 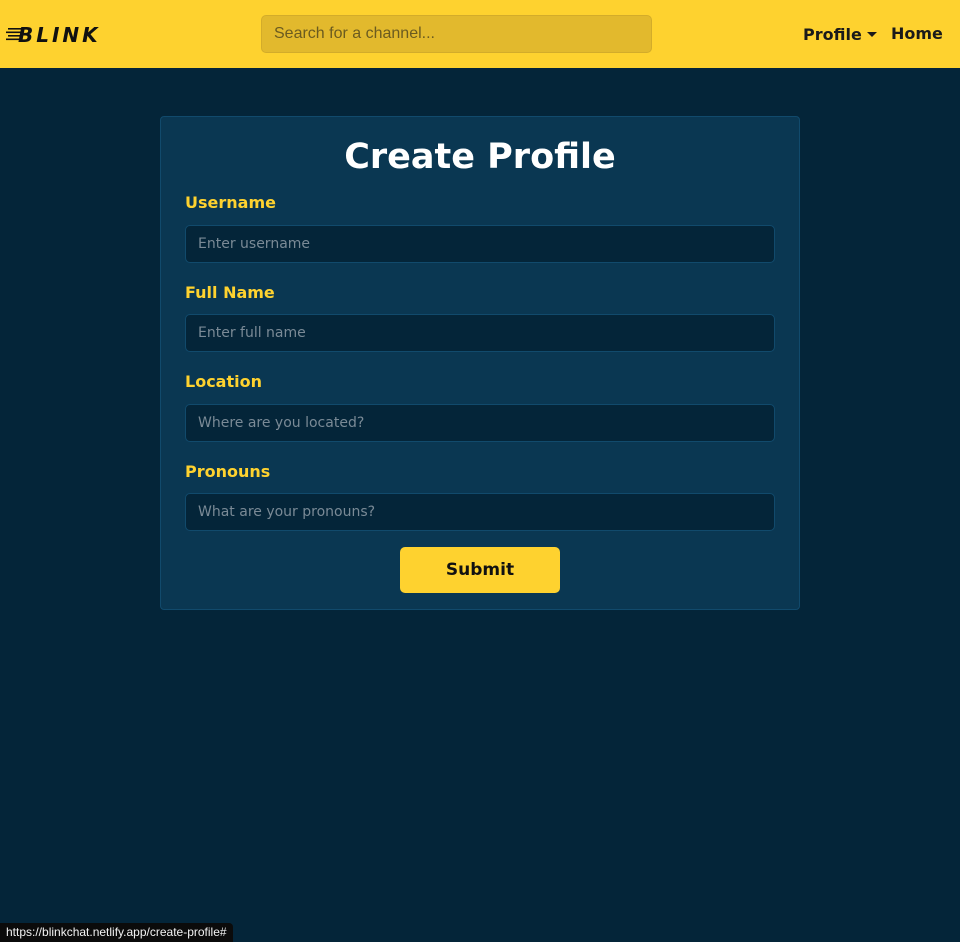 I want to click on navbar: BLINK Profile Home, so click(x=480, y=34).